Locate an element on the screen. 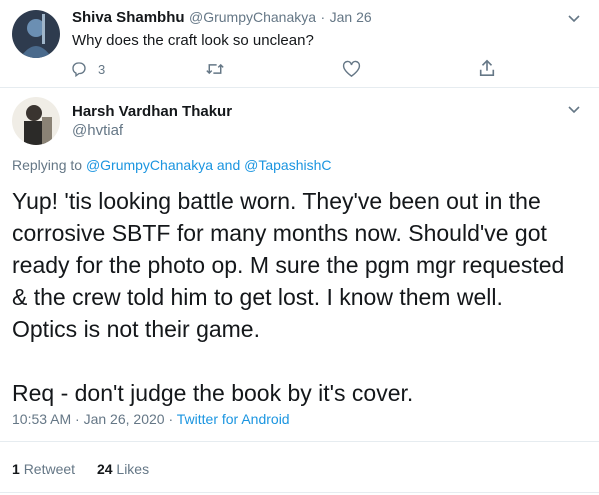 This screenshot has width=599, height=495. mention-tapashishc: @TapashishC is located at coordinates (287, 165).